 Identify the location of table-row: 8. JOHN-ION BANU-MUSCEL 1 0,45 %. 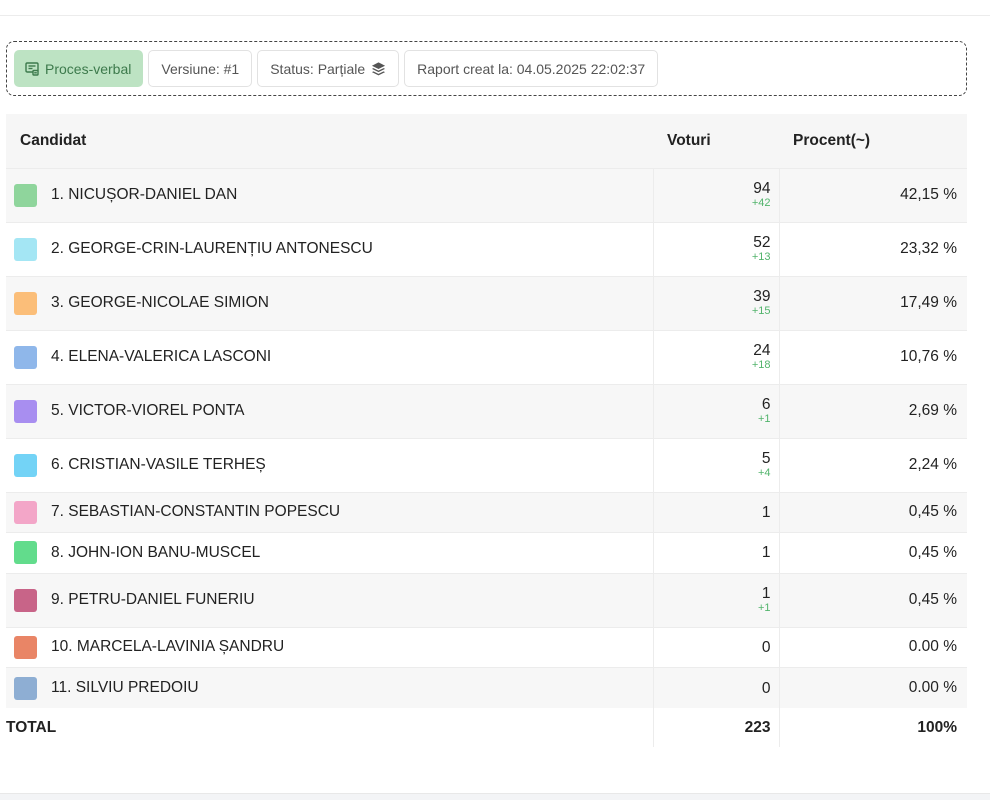
(486, 553).